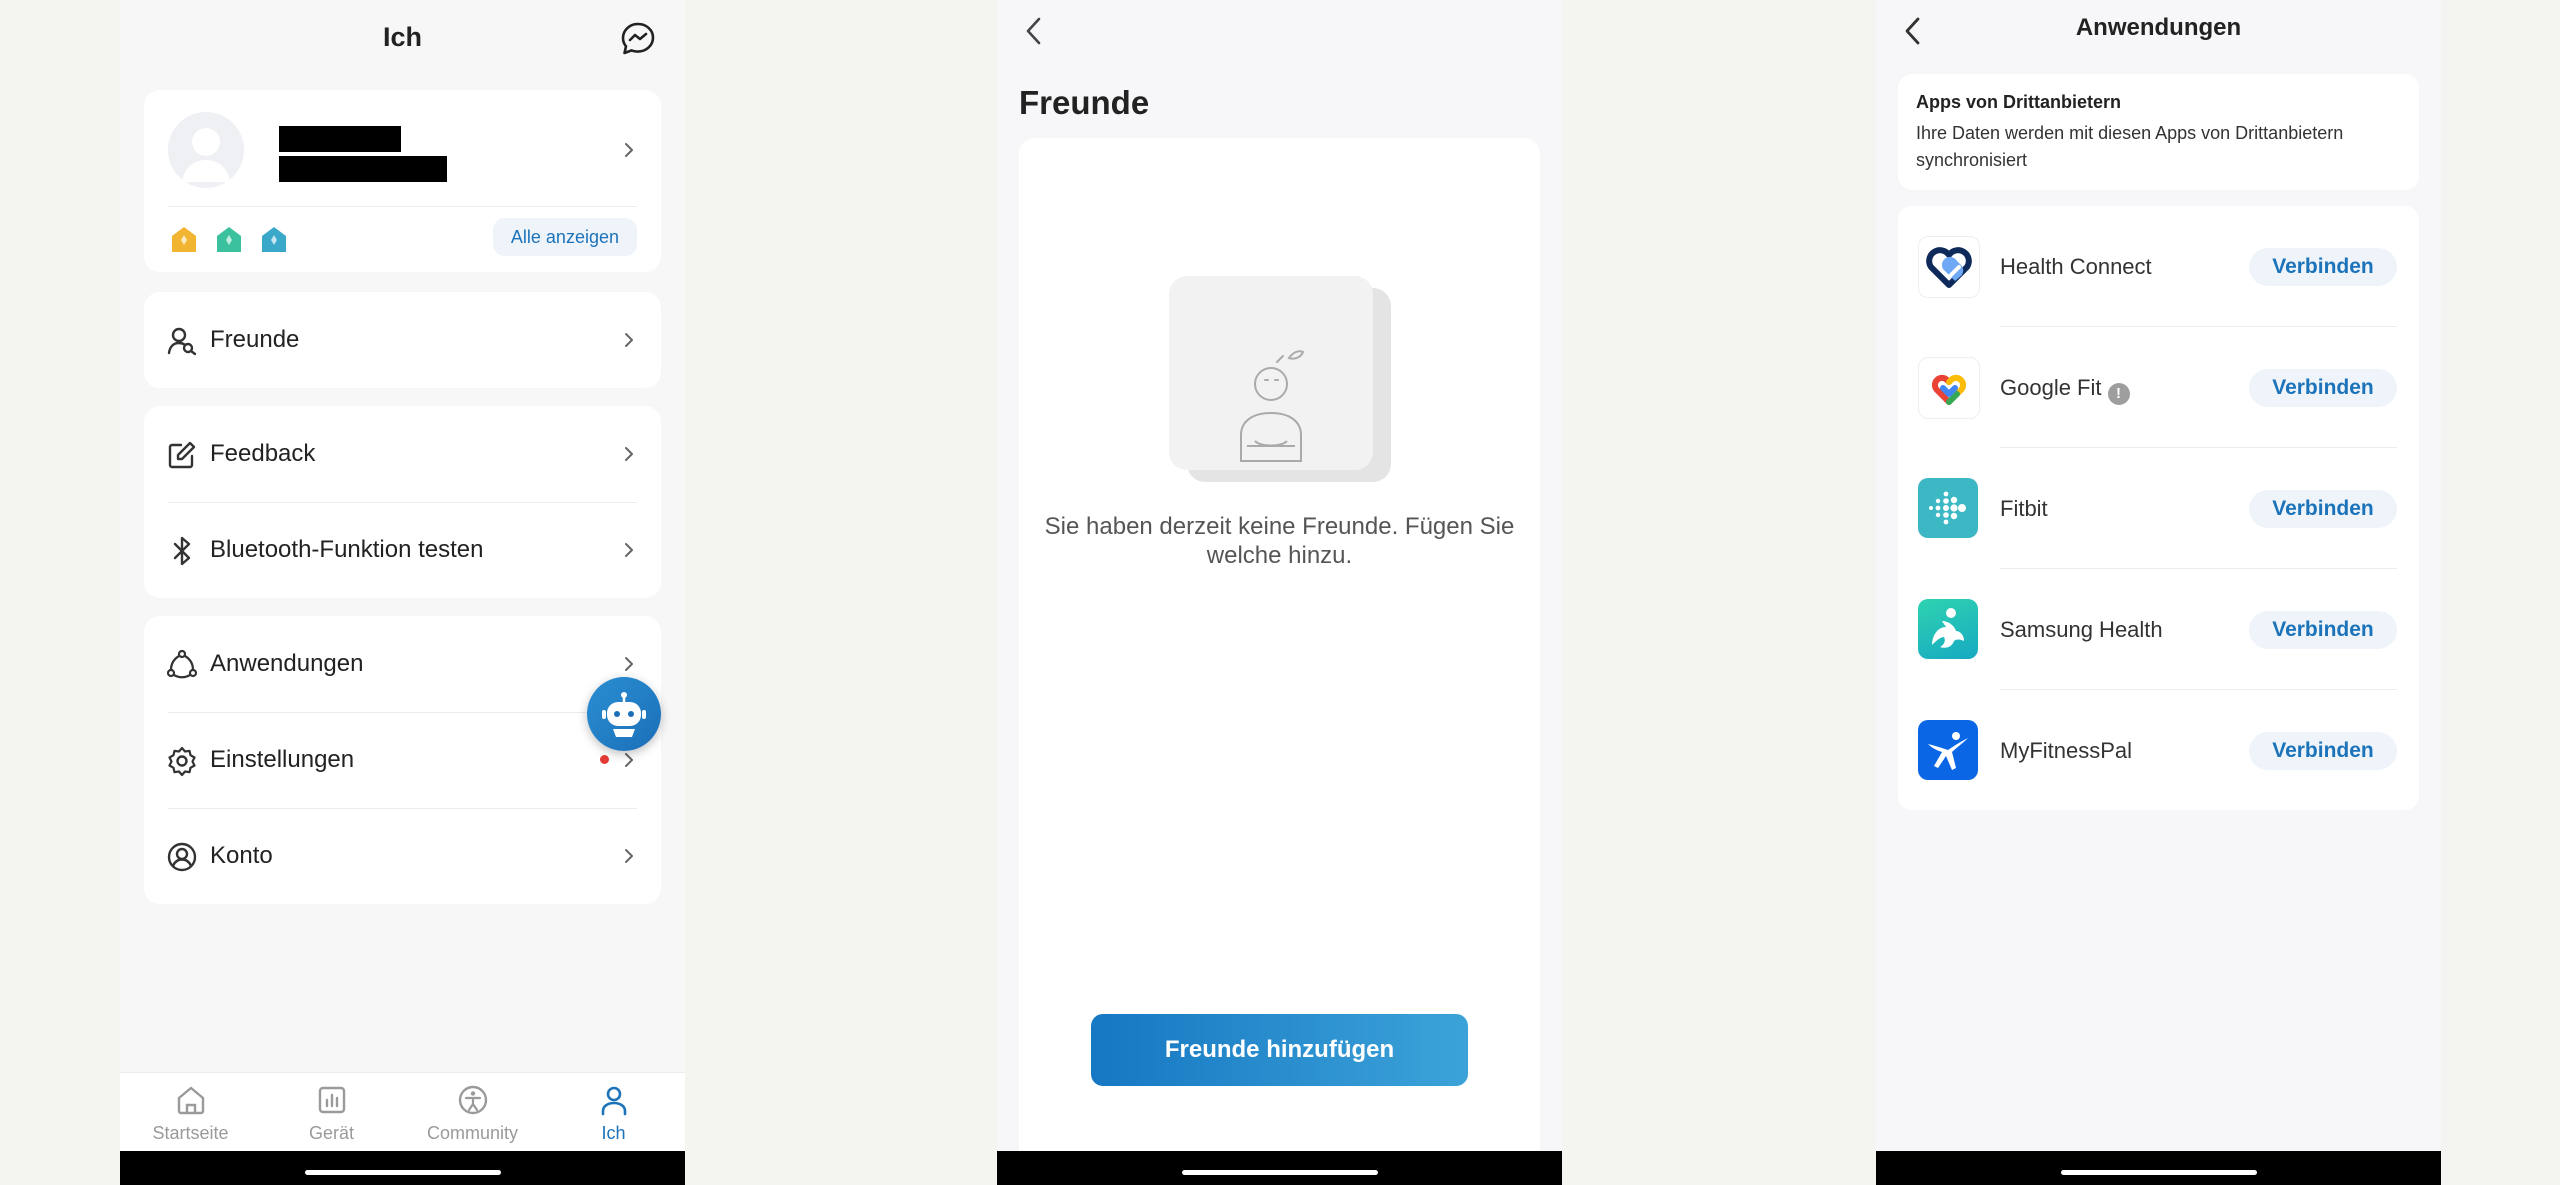 This screenshot has height=1185, width=2560. I want to click on redacted-user-id, so click(363, 169).